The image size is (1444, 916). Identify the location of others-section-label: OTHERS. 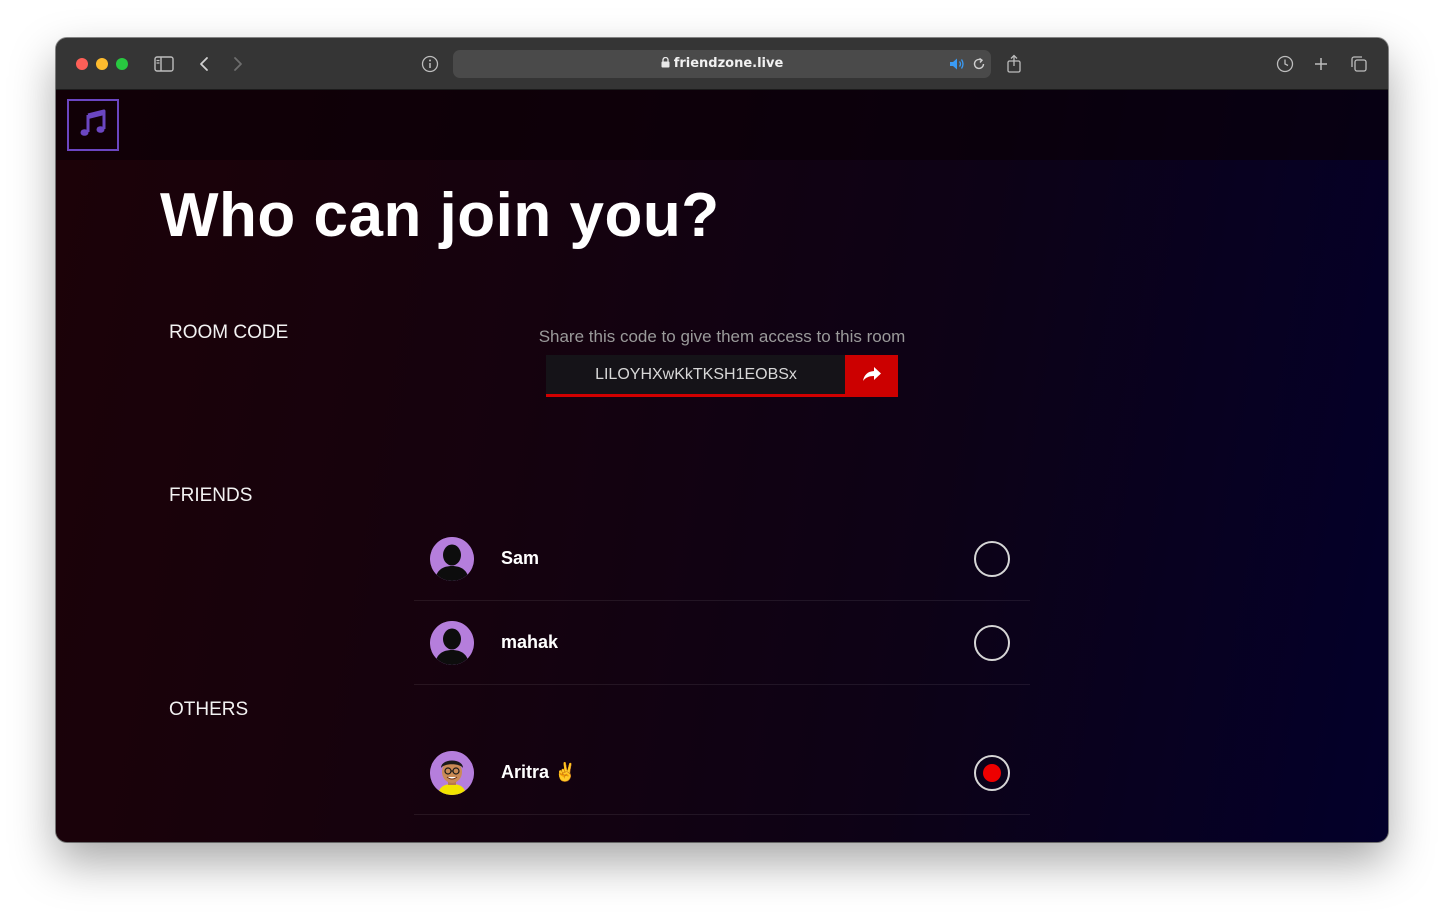
(209, 709).